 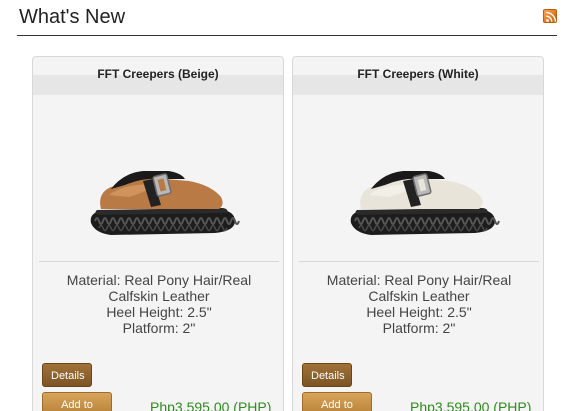 I want to click on section-title: What's New, so click(x=72, y=17).